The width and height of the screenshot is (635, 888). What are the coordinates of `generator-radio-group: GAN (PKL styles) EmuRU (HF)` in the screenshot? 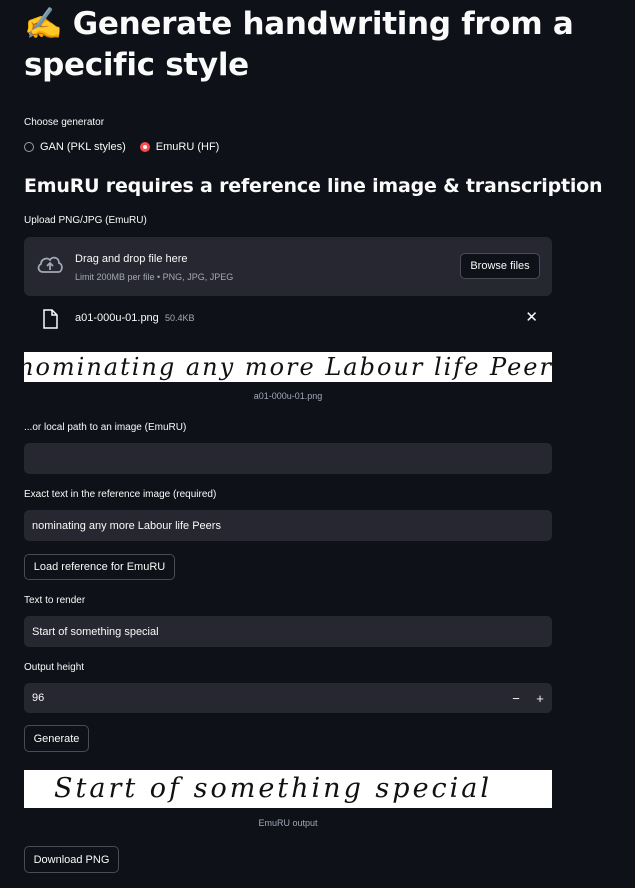 It's located at (121, 147).